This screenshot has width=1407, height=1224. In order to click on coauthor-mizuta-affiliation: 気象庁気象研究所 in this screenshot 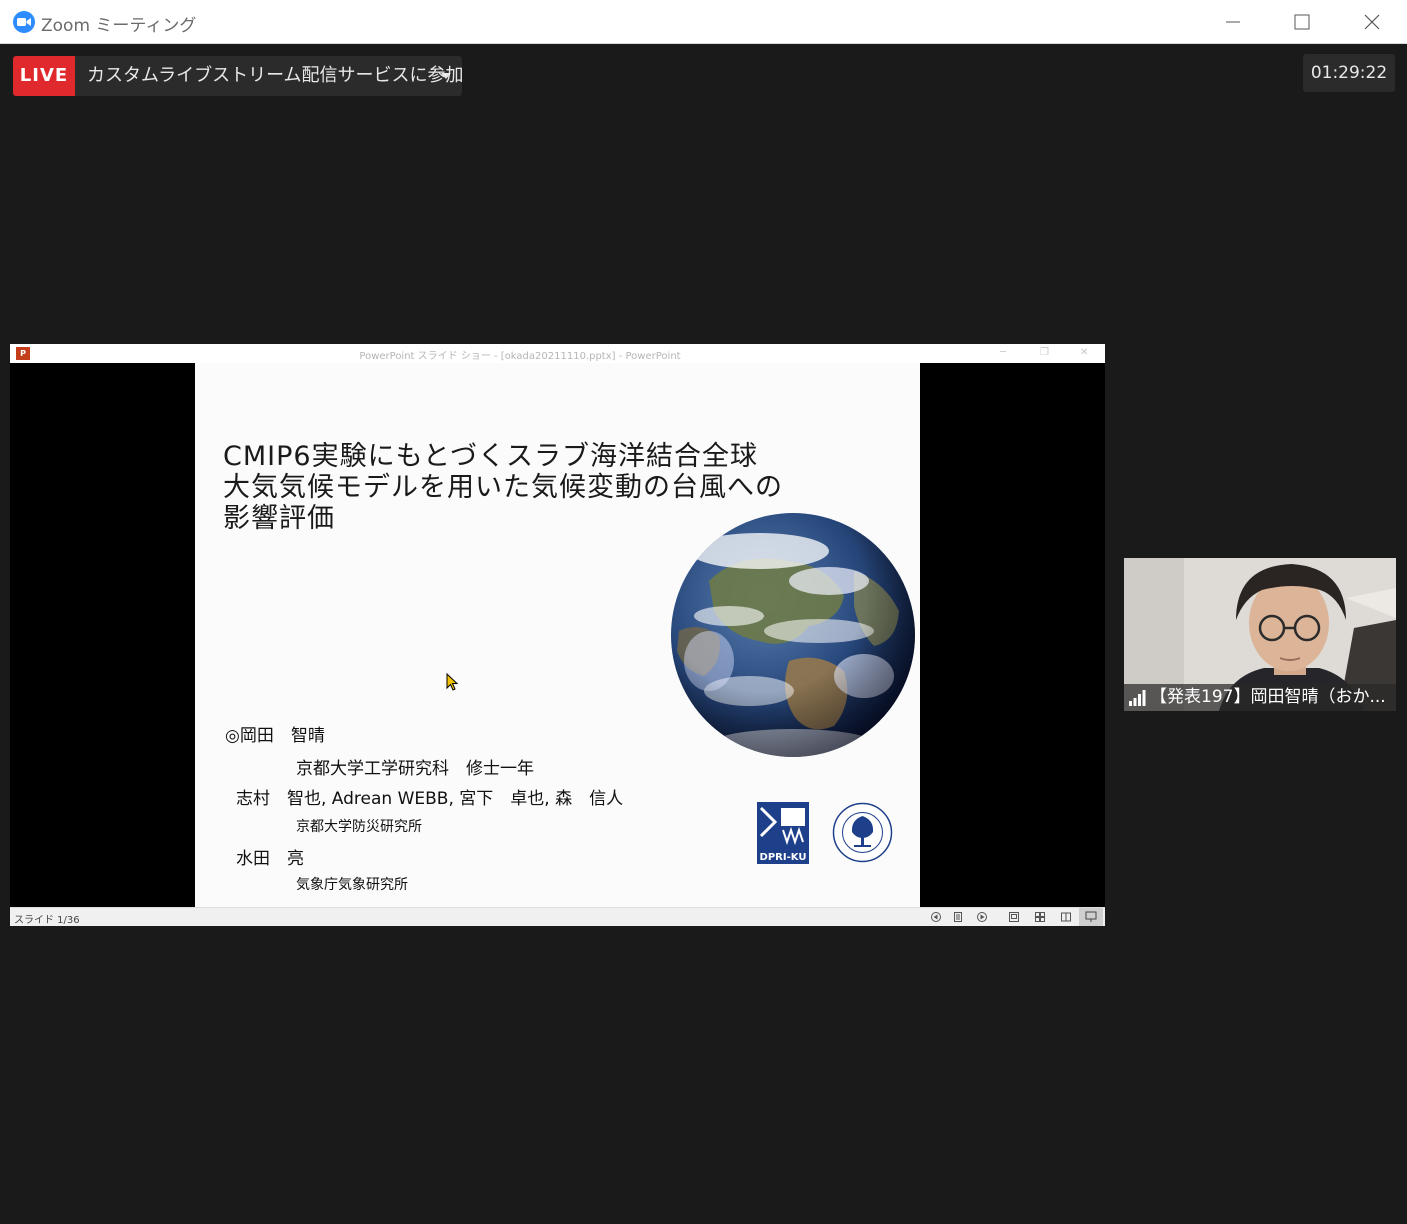, I will do `click(352, 885)`.